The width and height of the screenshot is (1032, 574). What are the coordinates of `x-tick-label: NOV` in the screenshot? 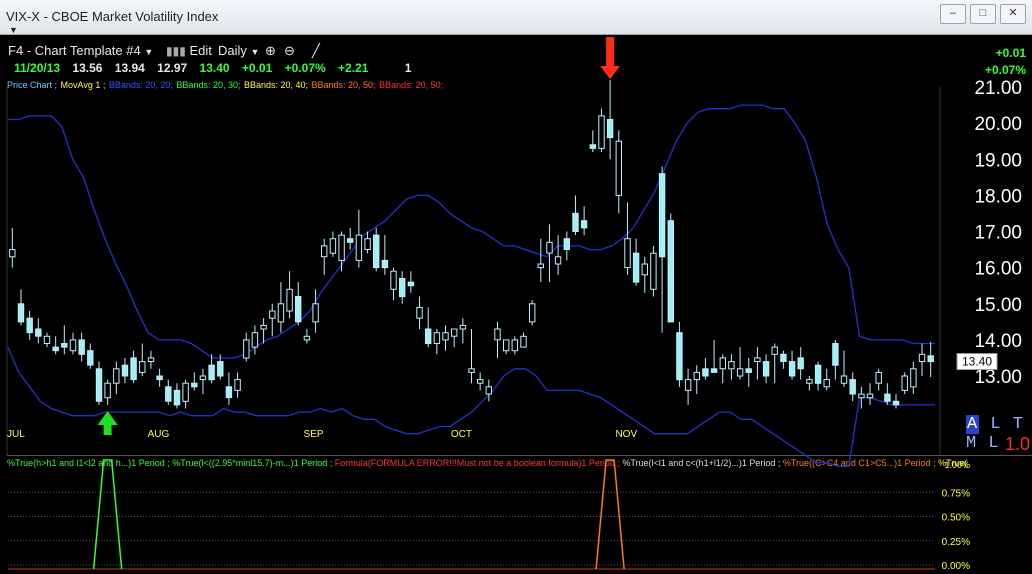 It's located at (626, 434).